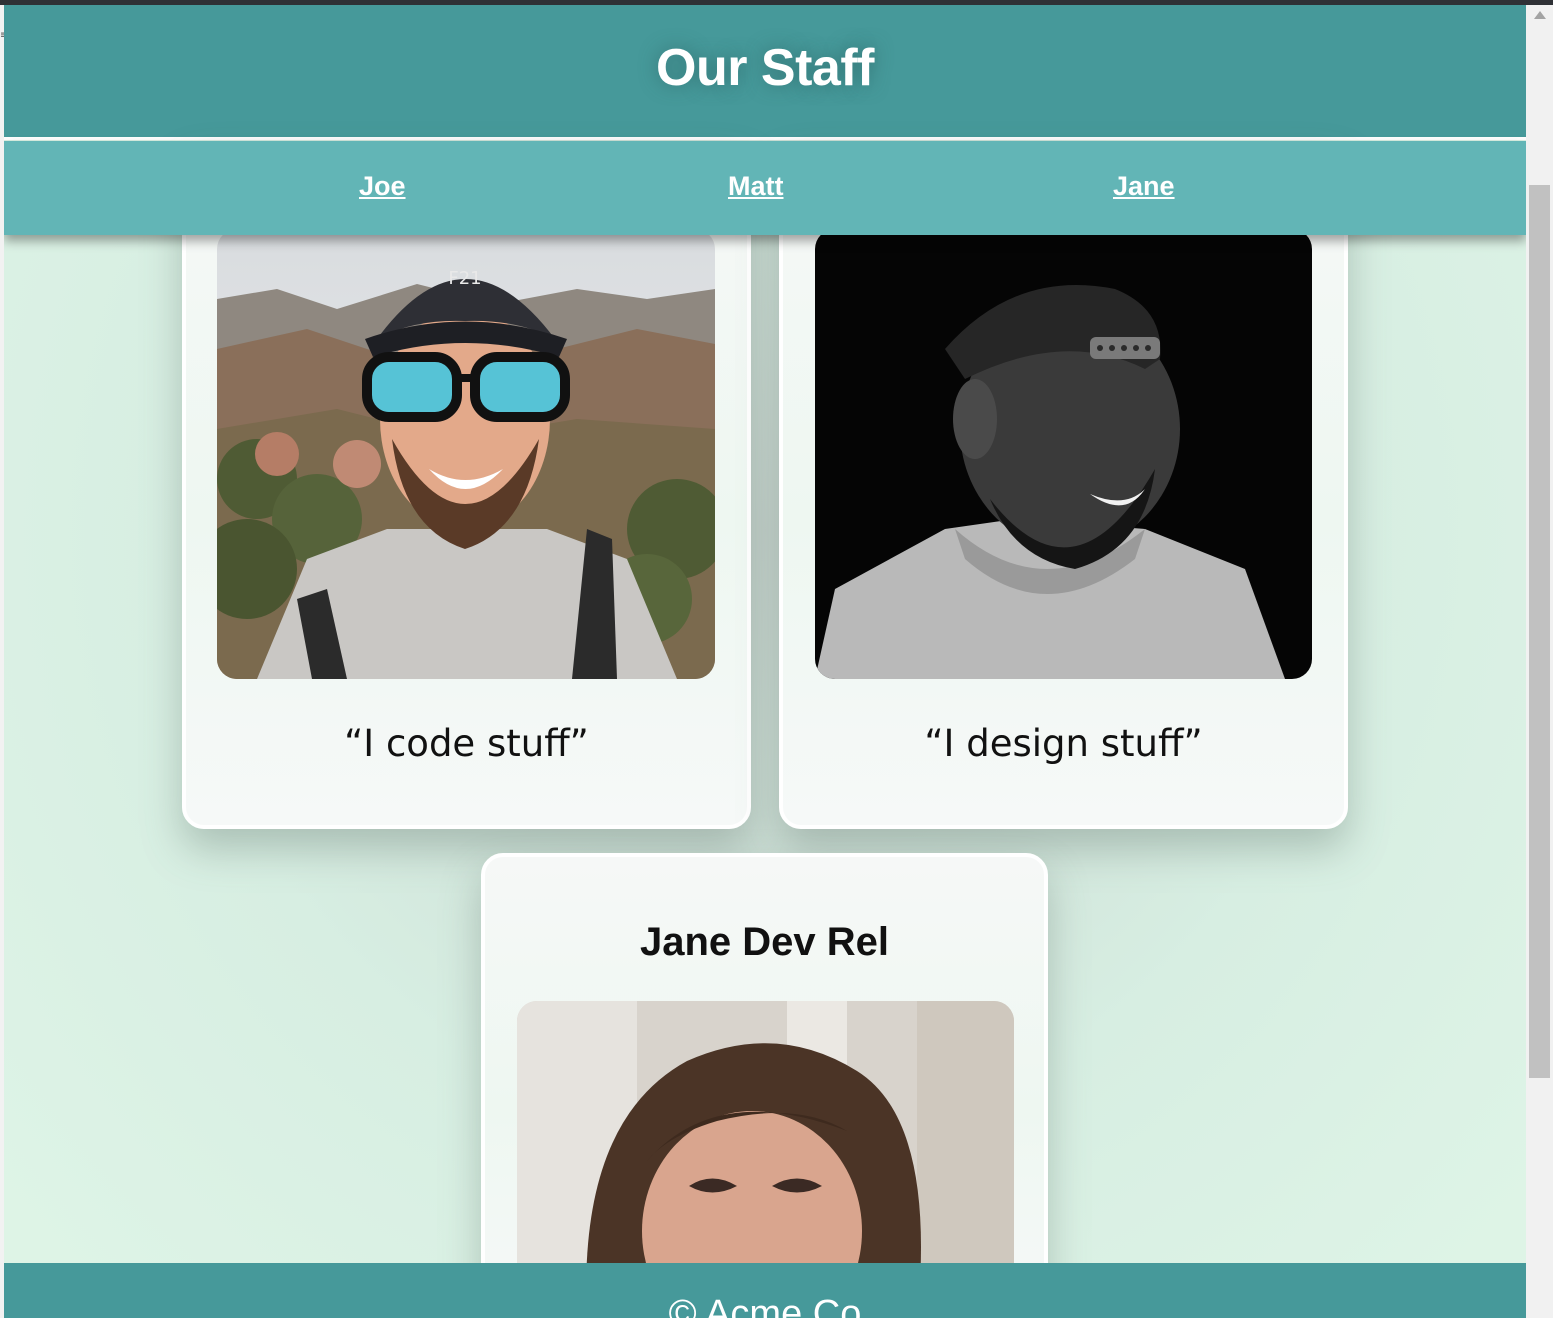  I want to click on page-title: Our Staff, so click(765, 68).